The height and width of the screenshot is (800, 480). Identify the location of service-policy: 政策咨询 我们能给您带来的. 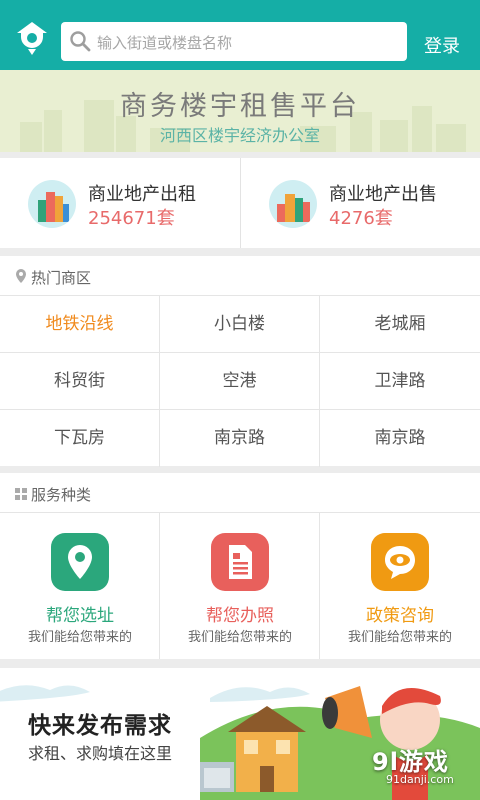
(400, 586).